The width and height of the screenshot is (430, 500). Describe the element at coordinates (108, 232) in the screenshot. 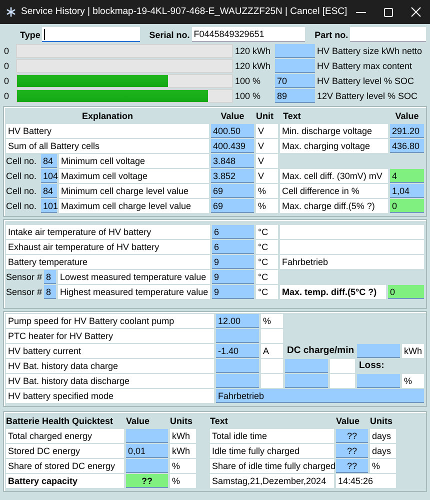

I see `parameter-label: Intake air temperature of HV battery` at that location.